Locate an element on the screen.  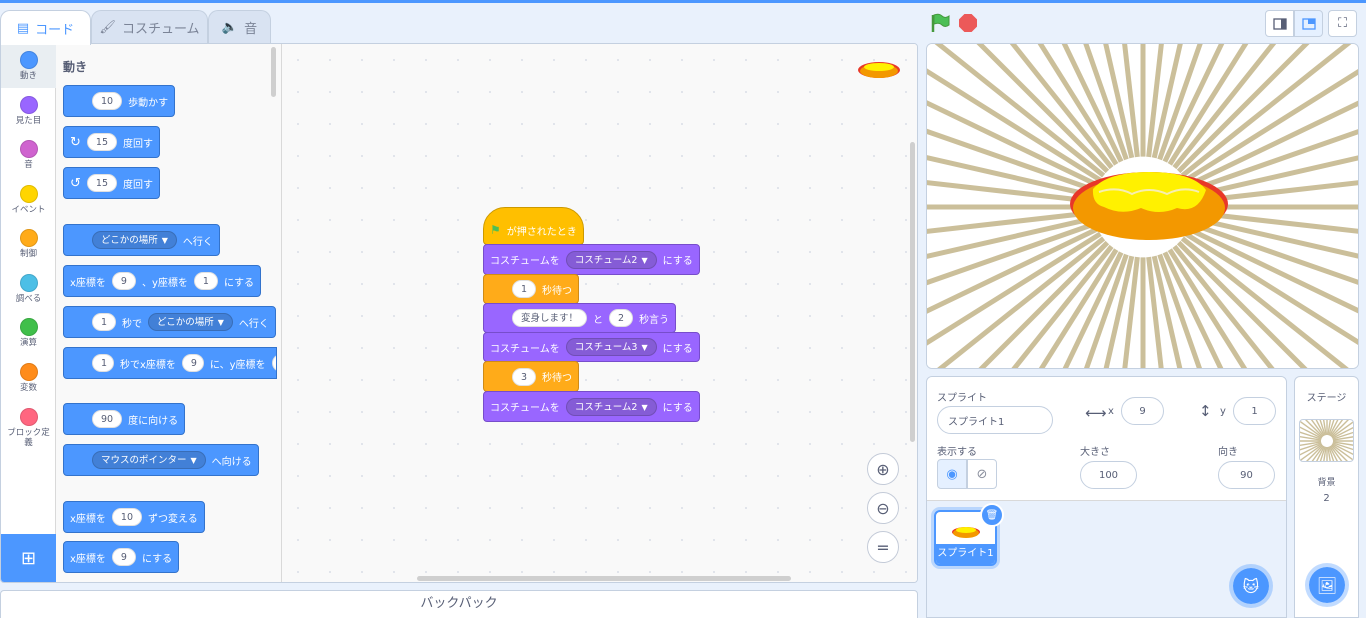
size-field: 100 is located at coordinates (1108, 475).